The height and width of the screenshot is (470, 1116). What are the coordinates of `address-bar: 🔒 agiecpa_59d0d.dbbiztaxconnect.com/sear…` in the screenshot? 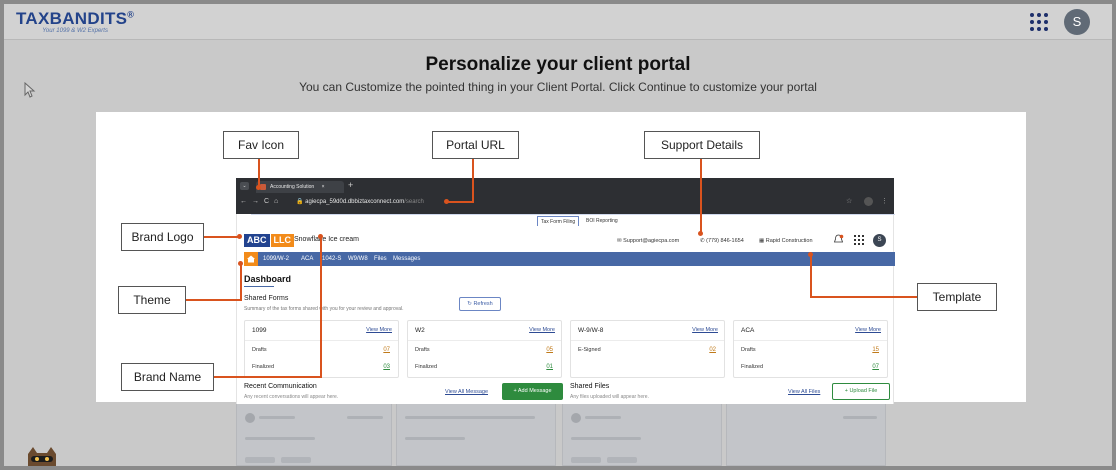 It's located at (360, 202).